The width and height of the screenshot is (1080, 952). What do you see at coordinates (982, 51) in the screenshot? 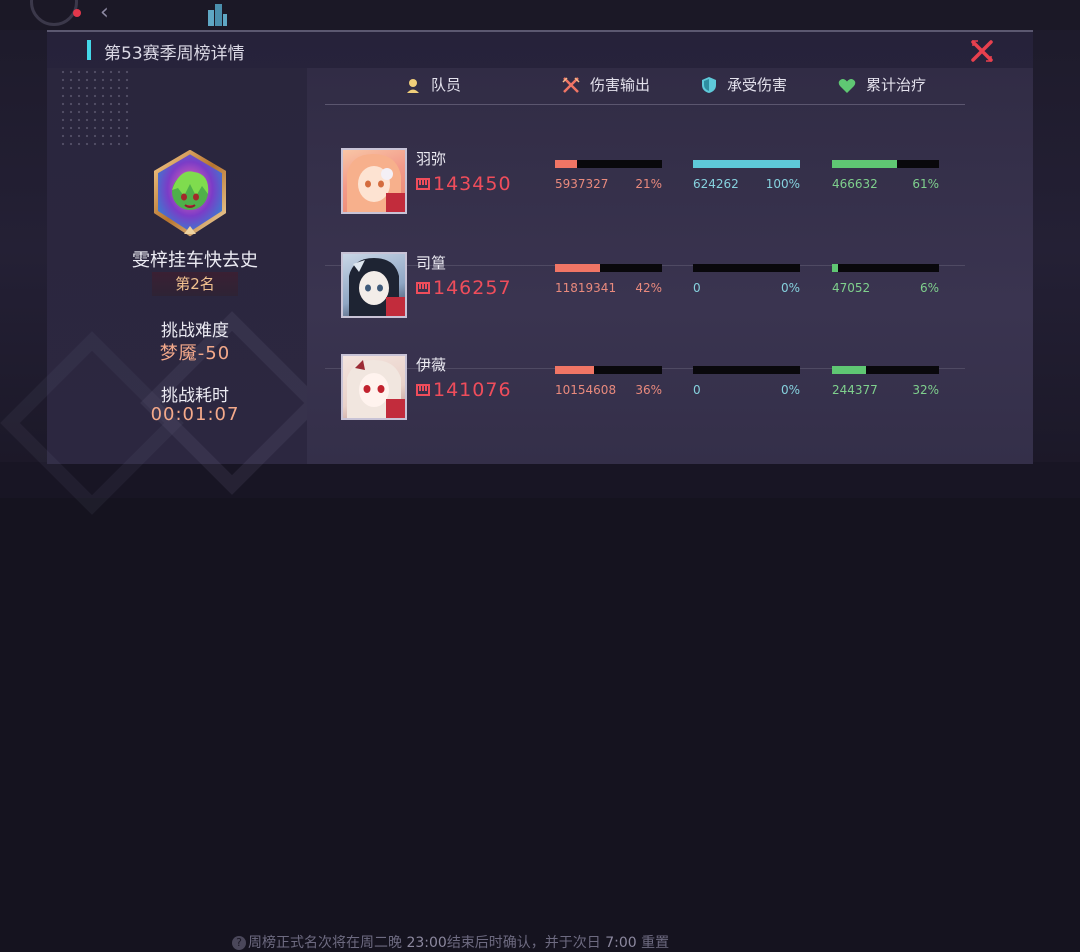
I see `close-icon` at bounding box center [982, 51].